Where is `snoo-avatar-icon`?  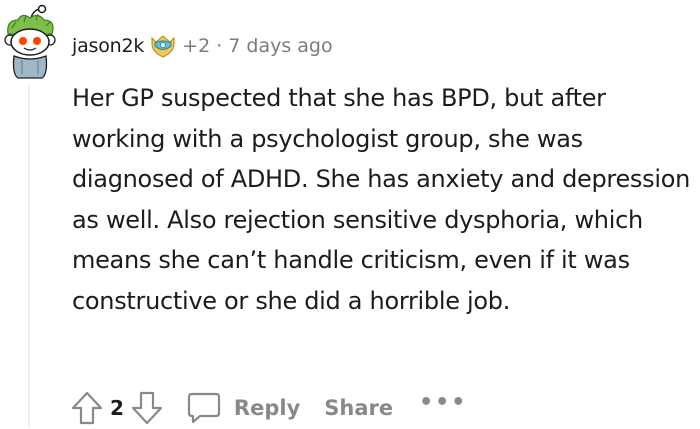 snoo-avatar-icon is located at coordinates (30, 41).